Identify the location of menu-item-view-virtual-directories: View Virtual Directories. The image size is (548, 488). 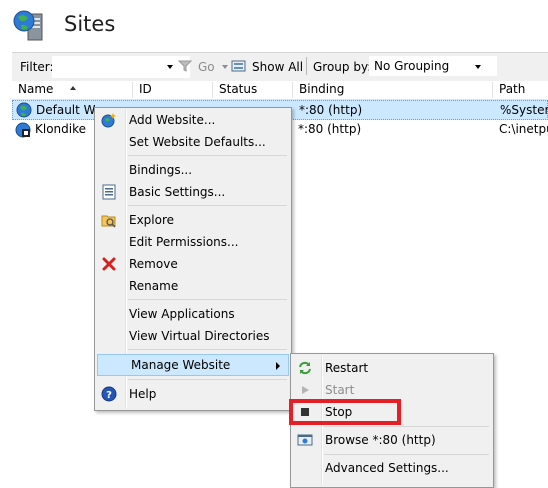
(193, 336).